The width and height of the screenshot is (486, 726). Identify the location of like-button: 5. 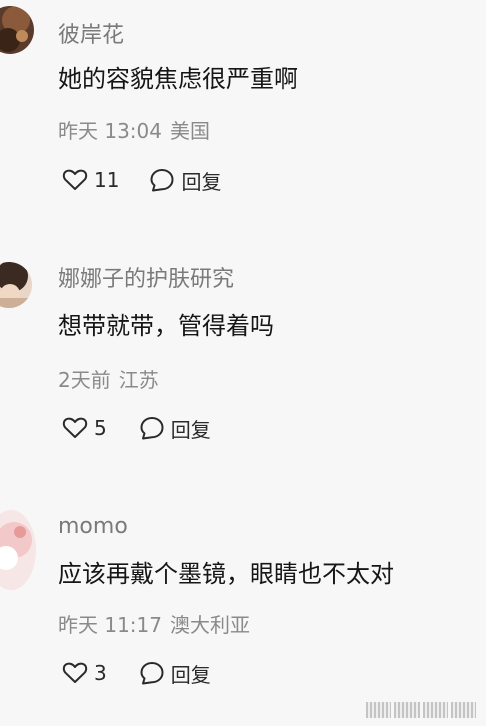
(84, 428).